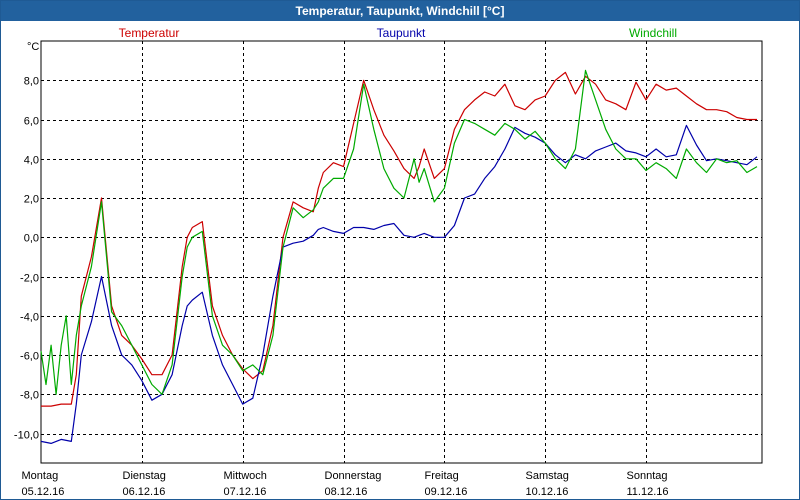 The height and width of the screenshot is (500, 800). I want to click on x-tick-date: 05.12.16, so click(43, 492).